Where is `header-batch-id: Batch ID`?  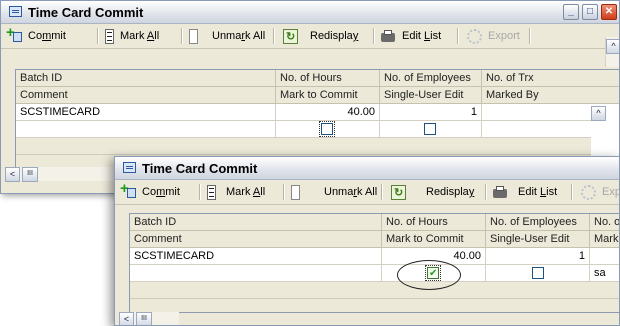
header-batch-id: Batch ID is located at coordinates (146, 78).